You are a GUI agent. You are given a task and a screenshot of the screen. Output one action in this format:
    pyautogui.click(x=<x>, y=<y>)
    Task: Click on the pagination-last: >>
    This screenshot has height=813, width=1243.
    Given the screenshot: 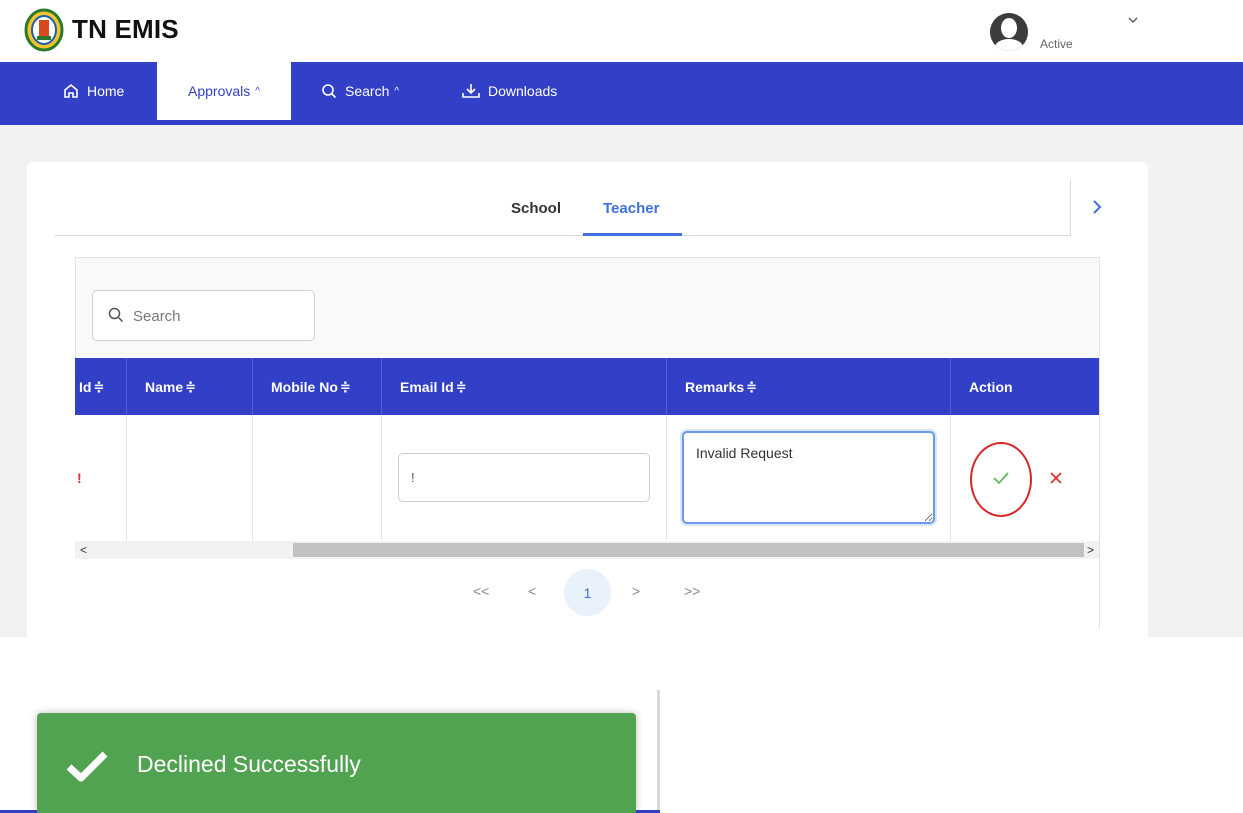 What is the action you would take?
    pyautogui.click(x=692, y=591)
    